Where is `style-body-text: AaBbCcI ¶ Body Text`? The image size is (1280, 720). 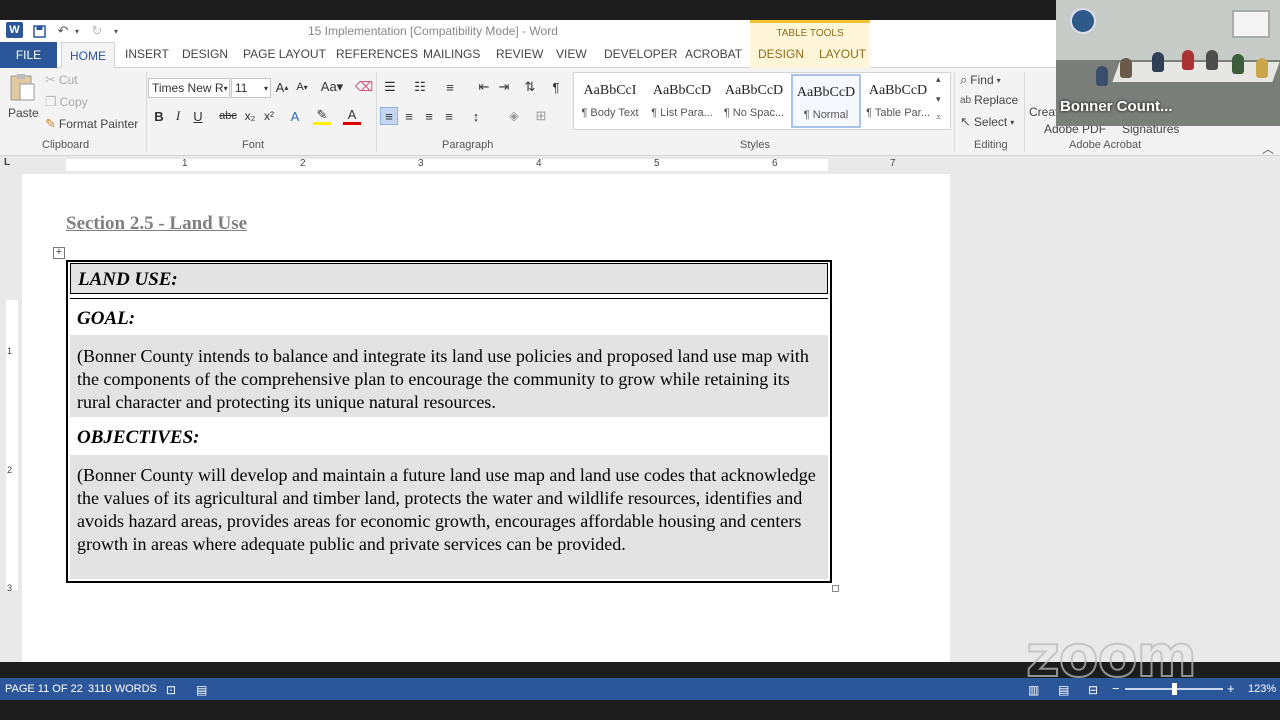
style-body-text: AaBbCcI ¶ Body Text is located at coordinates (610, 101).